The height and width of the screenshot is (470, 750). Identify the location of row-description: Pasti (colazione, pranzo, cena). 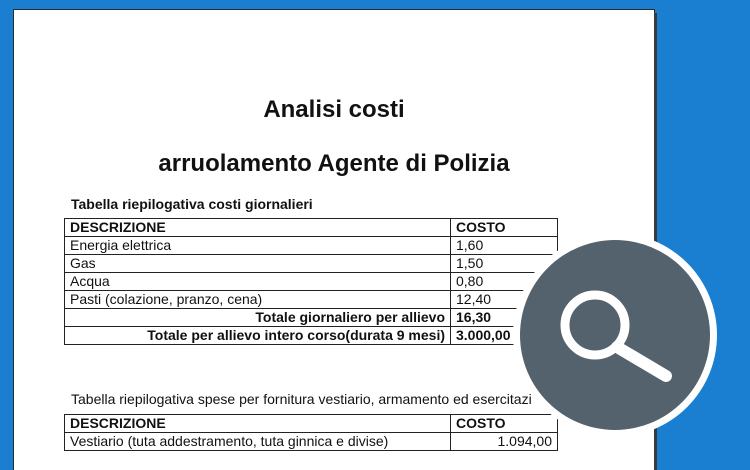
(257, 299).